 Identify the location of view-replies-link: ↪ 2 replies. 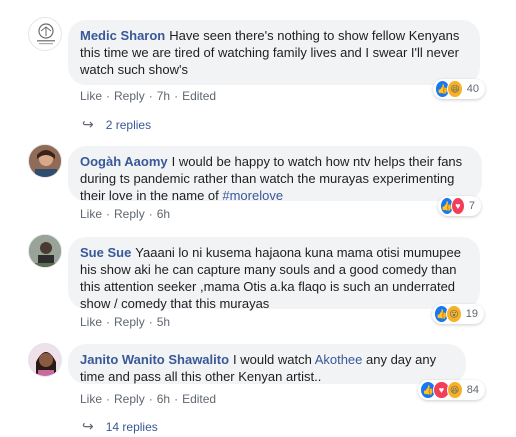
(116, 124).